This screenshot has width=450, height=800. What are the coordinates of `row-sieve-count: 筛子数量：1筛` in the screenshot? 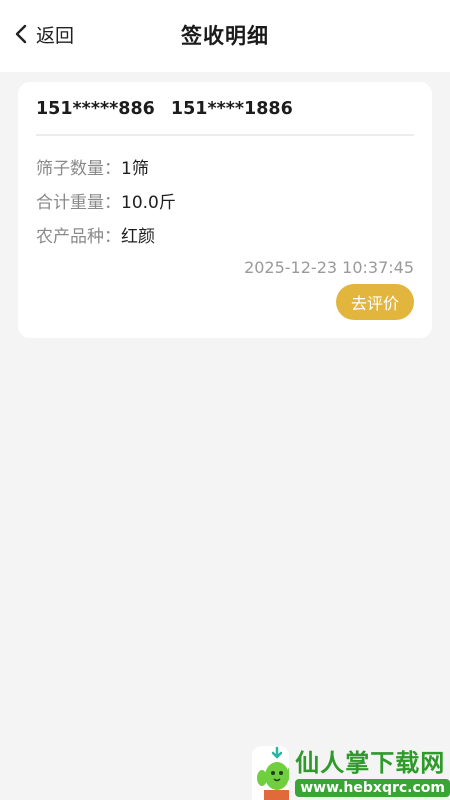 It's located at (92, 166).